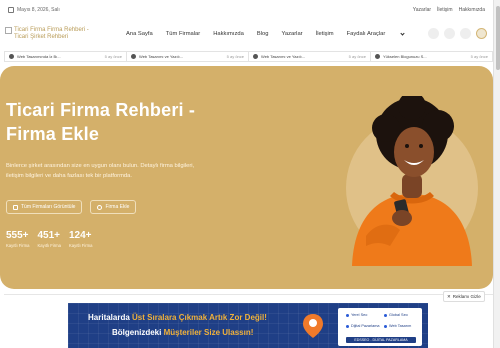  Describe the element at coordinates (365, 326) in the screenshot. I see `ad-feature-label: Dijital Pazarlama` at that location.